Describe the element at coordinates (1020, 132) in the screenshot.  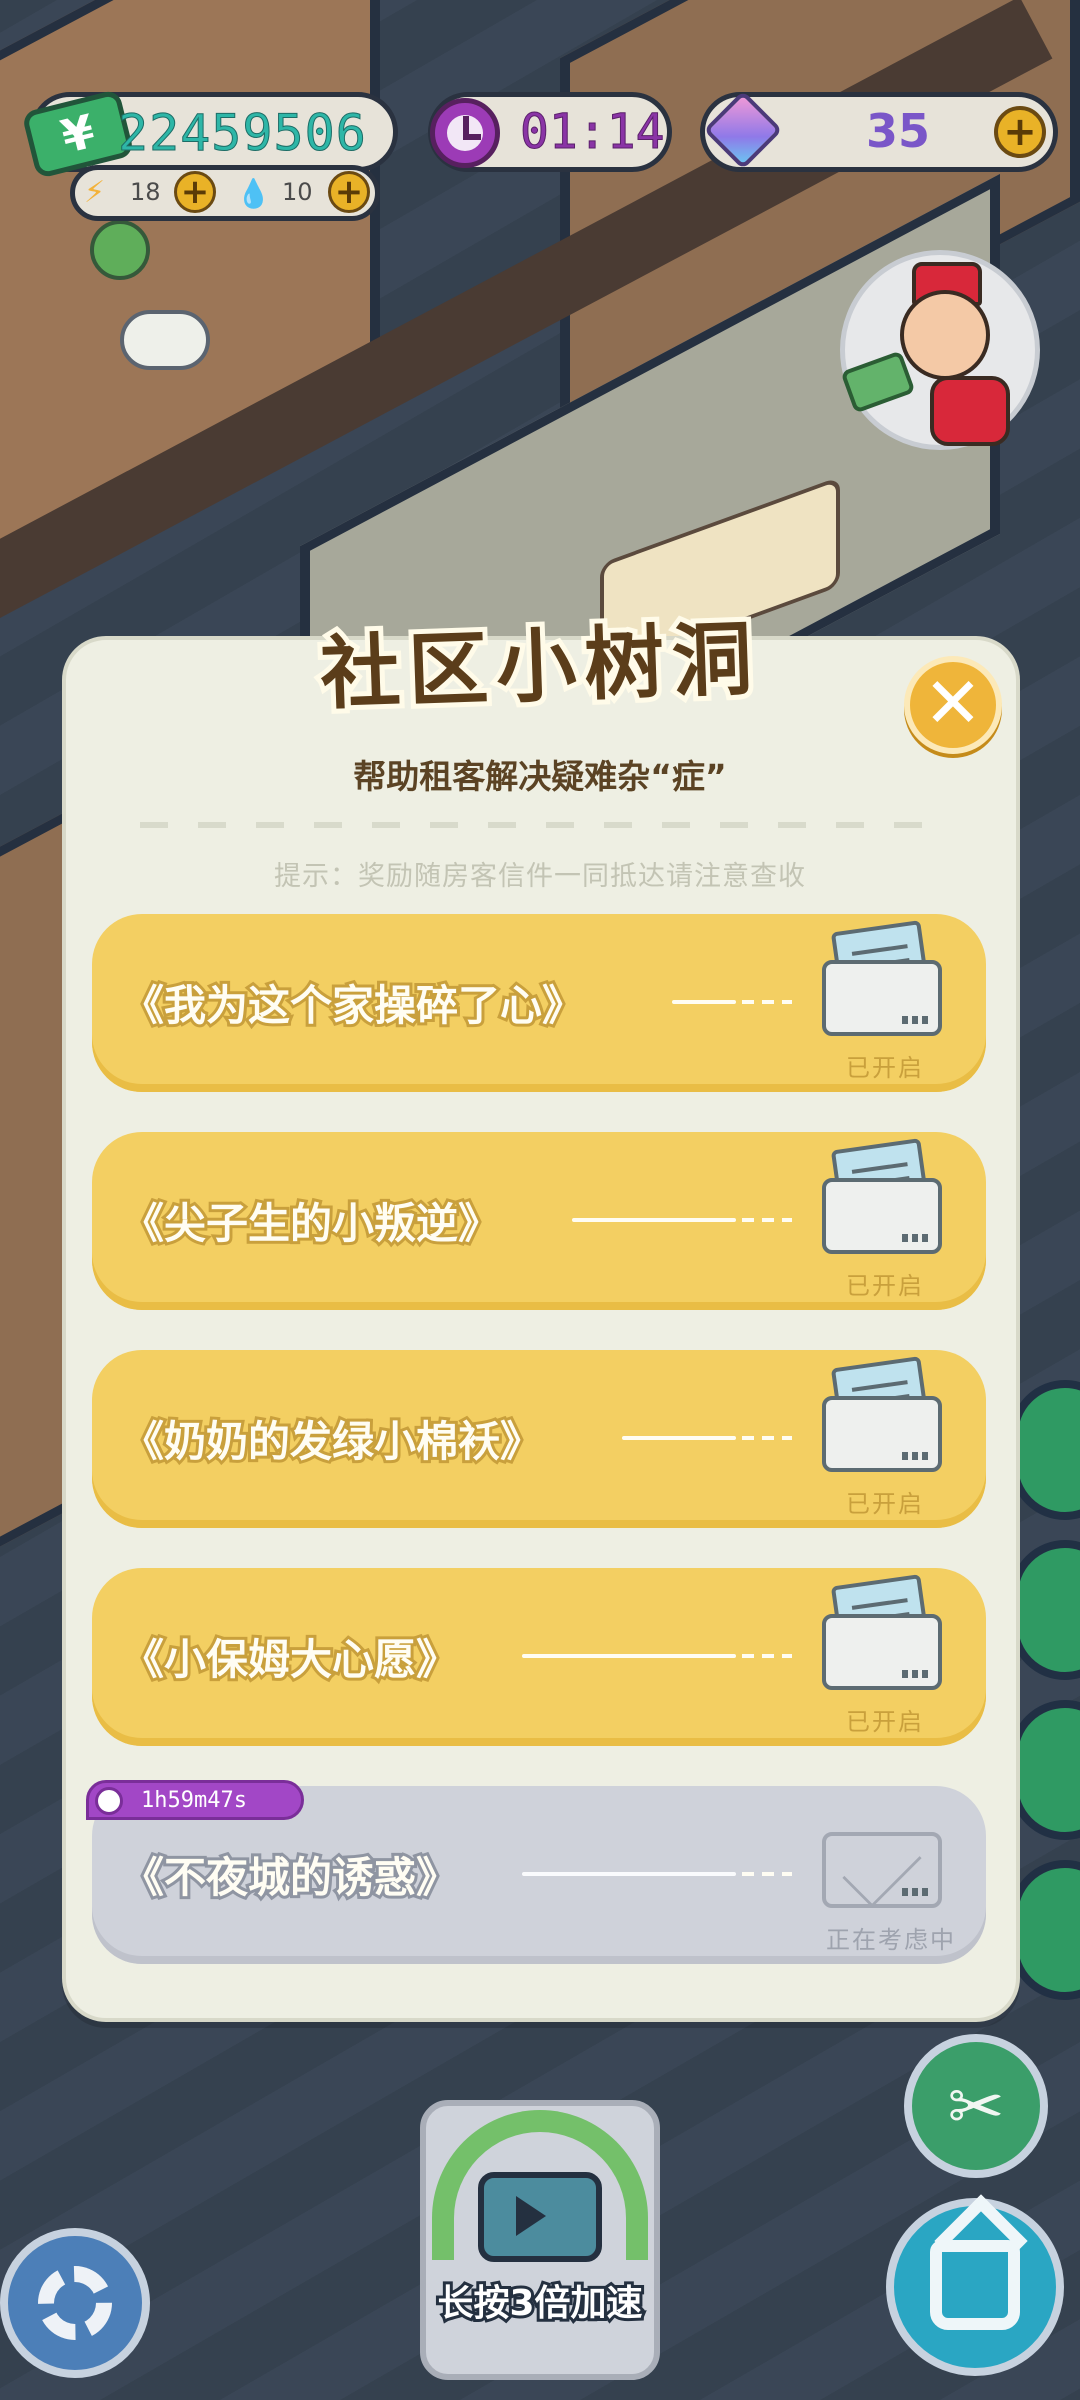
I see `add-gems-button: +` at that location.